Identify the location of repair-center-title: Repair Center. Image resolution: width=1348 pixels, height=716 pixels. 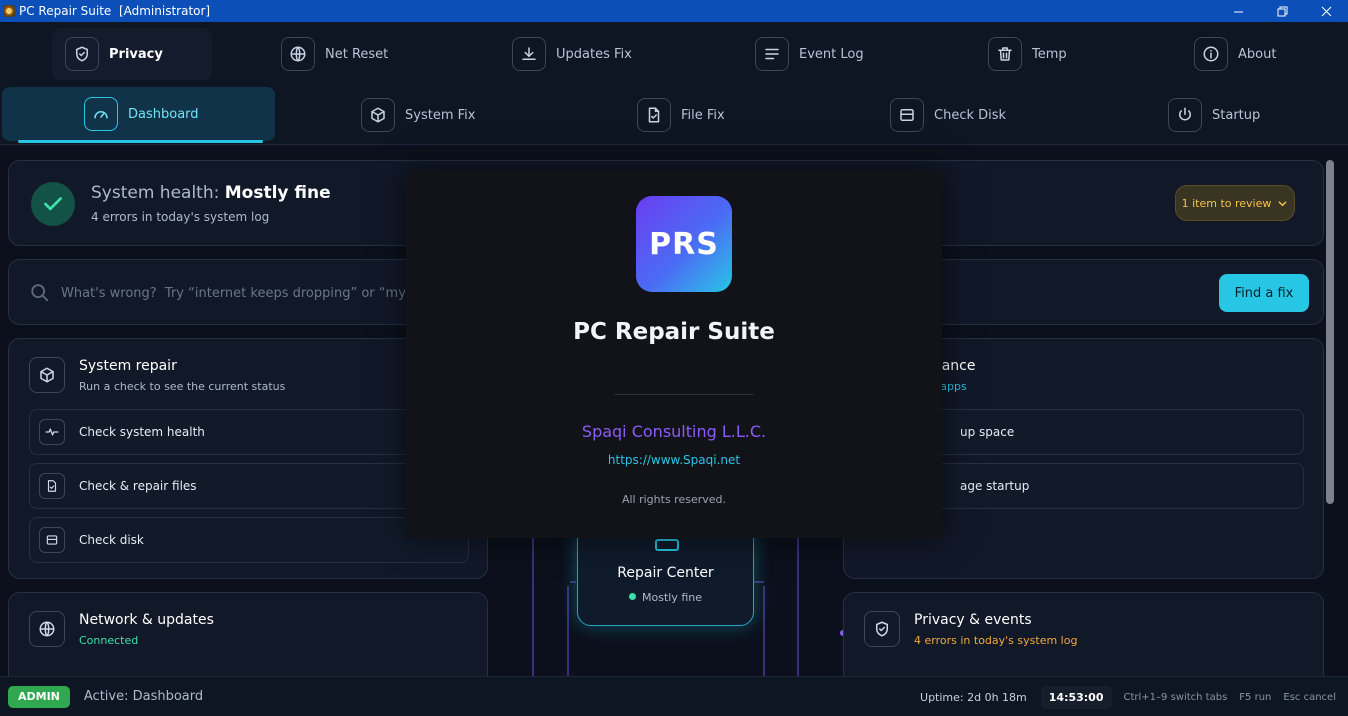
(665, 573).